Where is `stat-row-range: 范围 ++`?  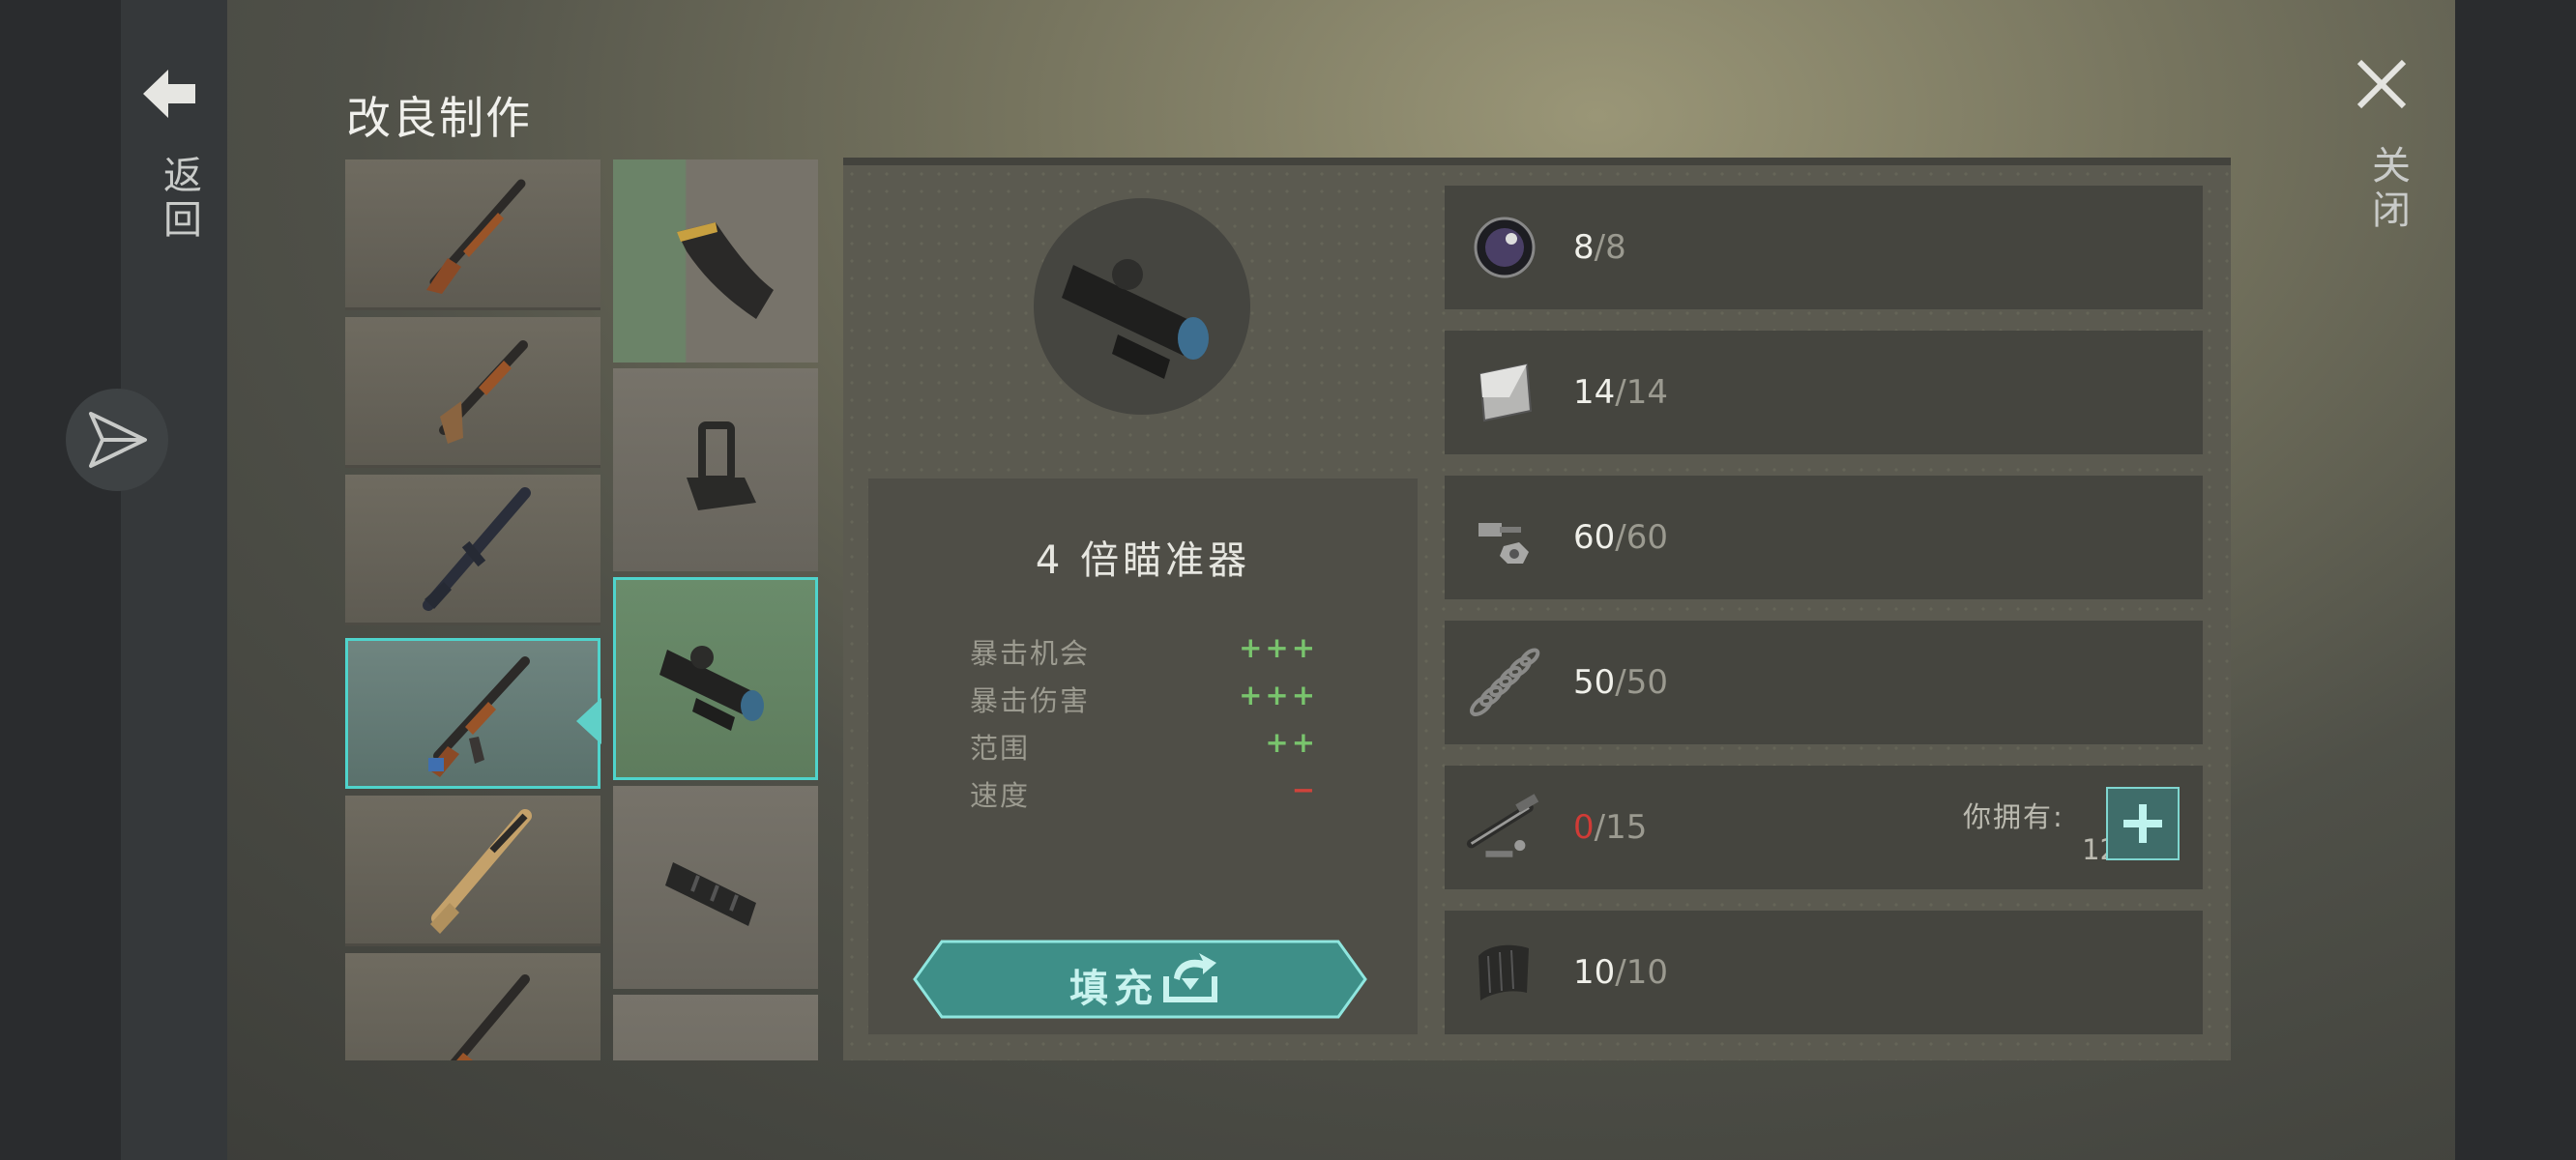 stat-row-range: 范围 ++ is located at coordinates (1144, 745).